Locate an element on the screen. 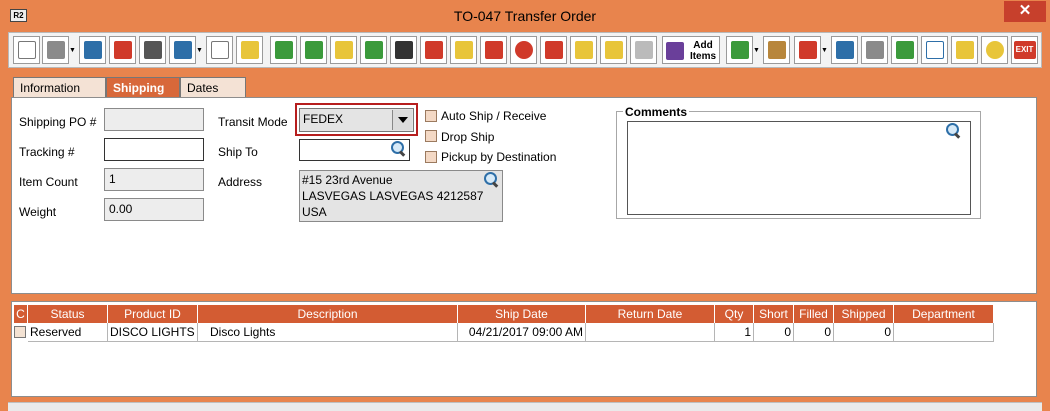  eraser-icon is located at coordinates (643, 50).